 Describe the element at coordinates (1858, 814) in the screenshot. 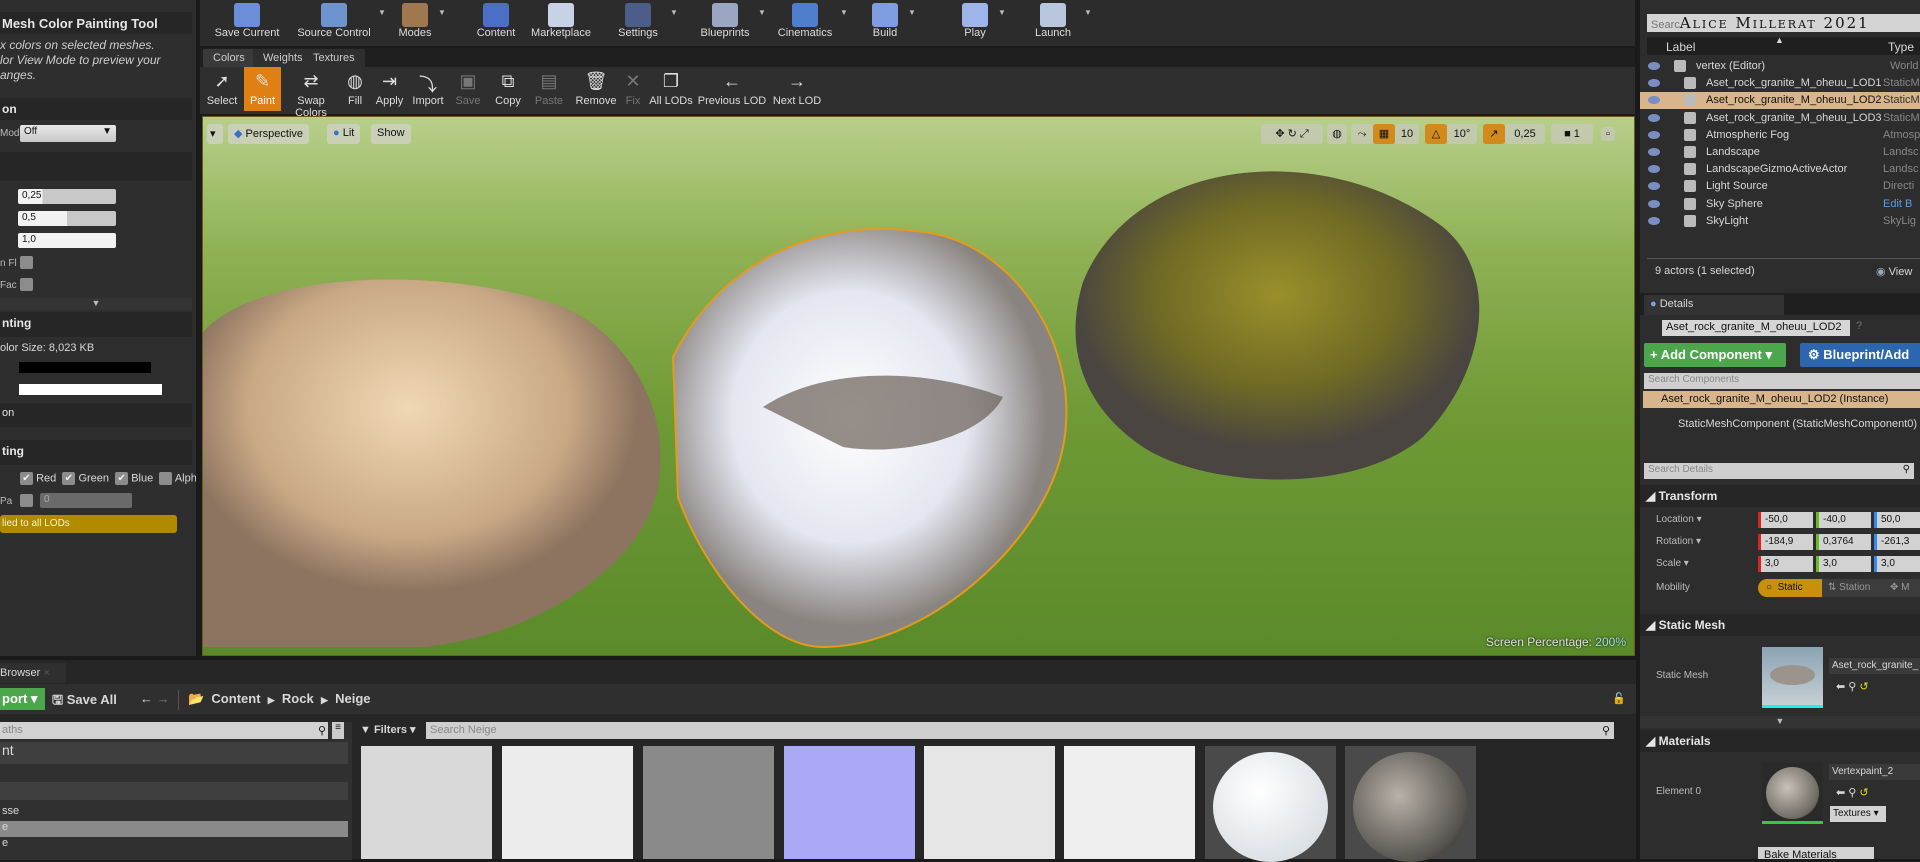

I see `textures-dropdown: Textures ▾` at that location.